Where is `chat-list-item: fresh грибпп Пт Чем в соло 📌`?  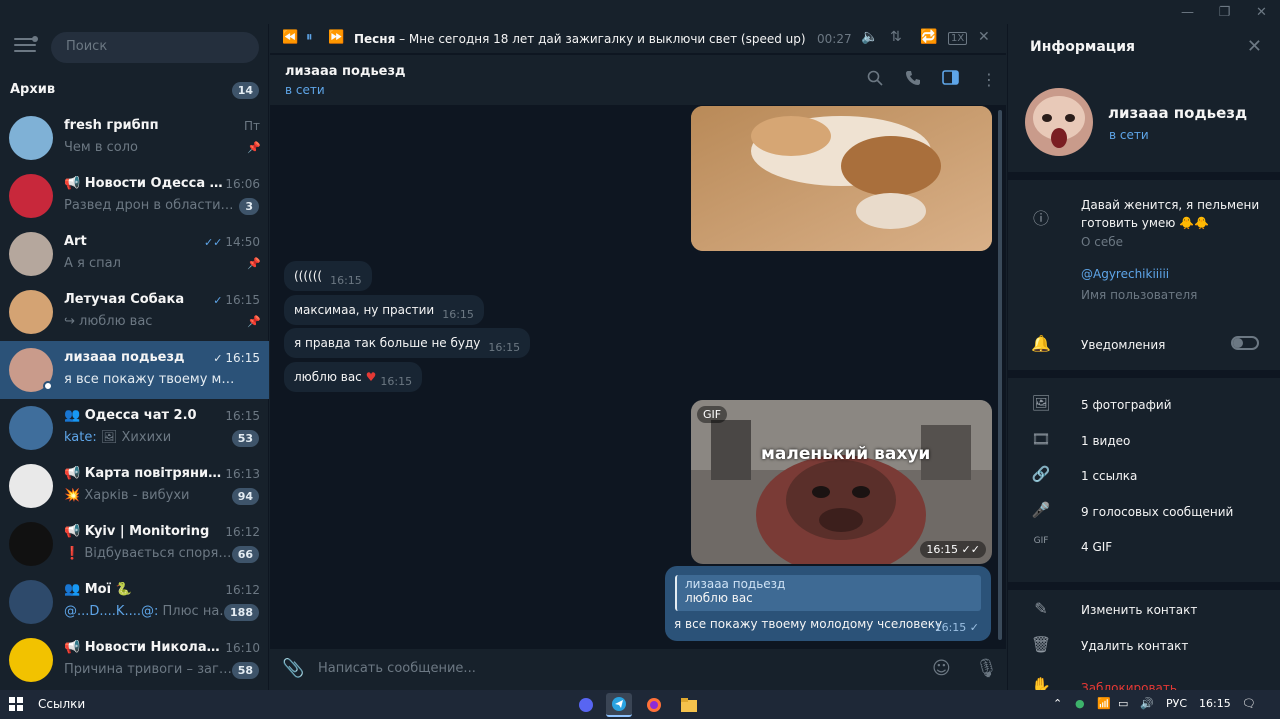
chat-list-item: fresh грибпп Пт Чем в соло 📌 is located at coordinates (134, 138).